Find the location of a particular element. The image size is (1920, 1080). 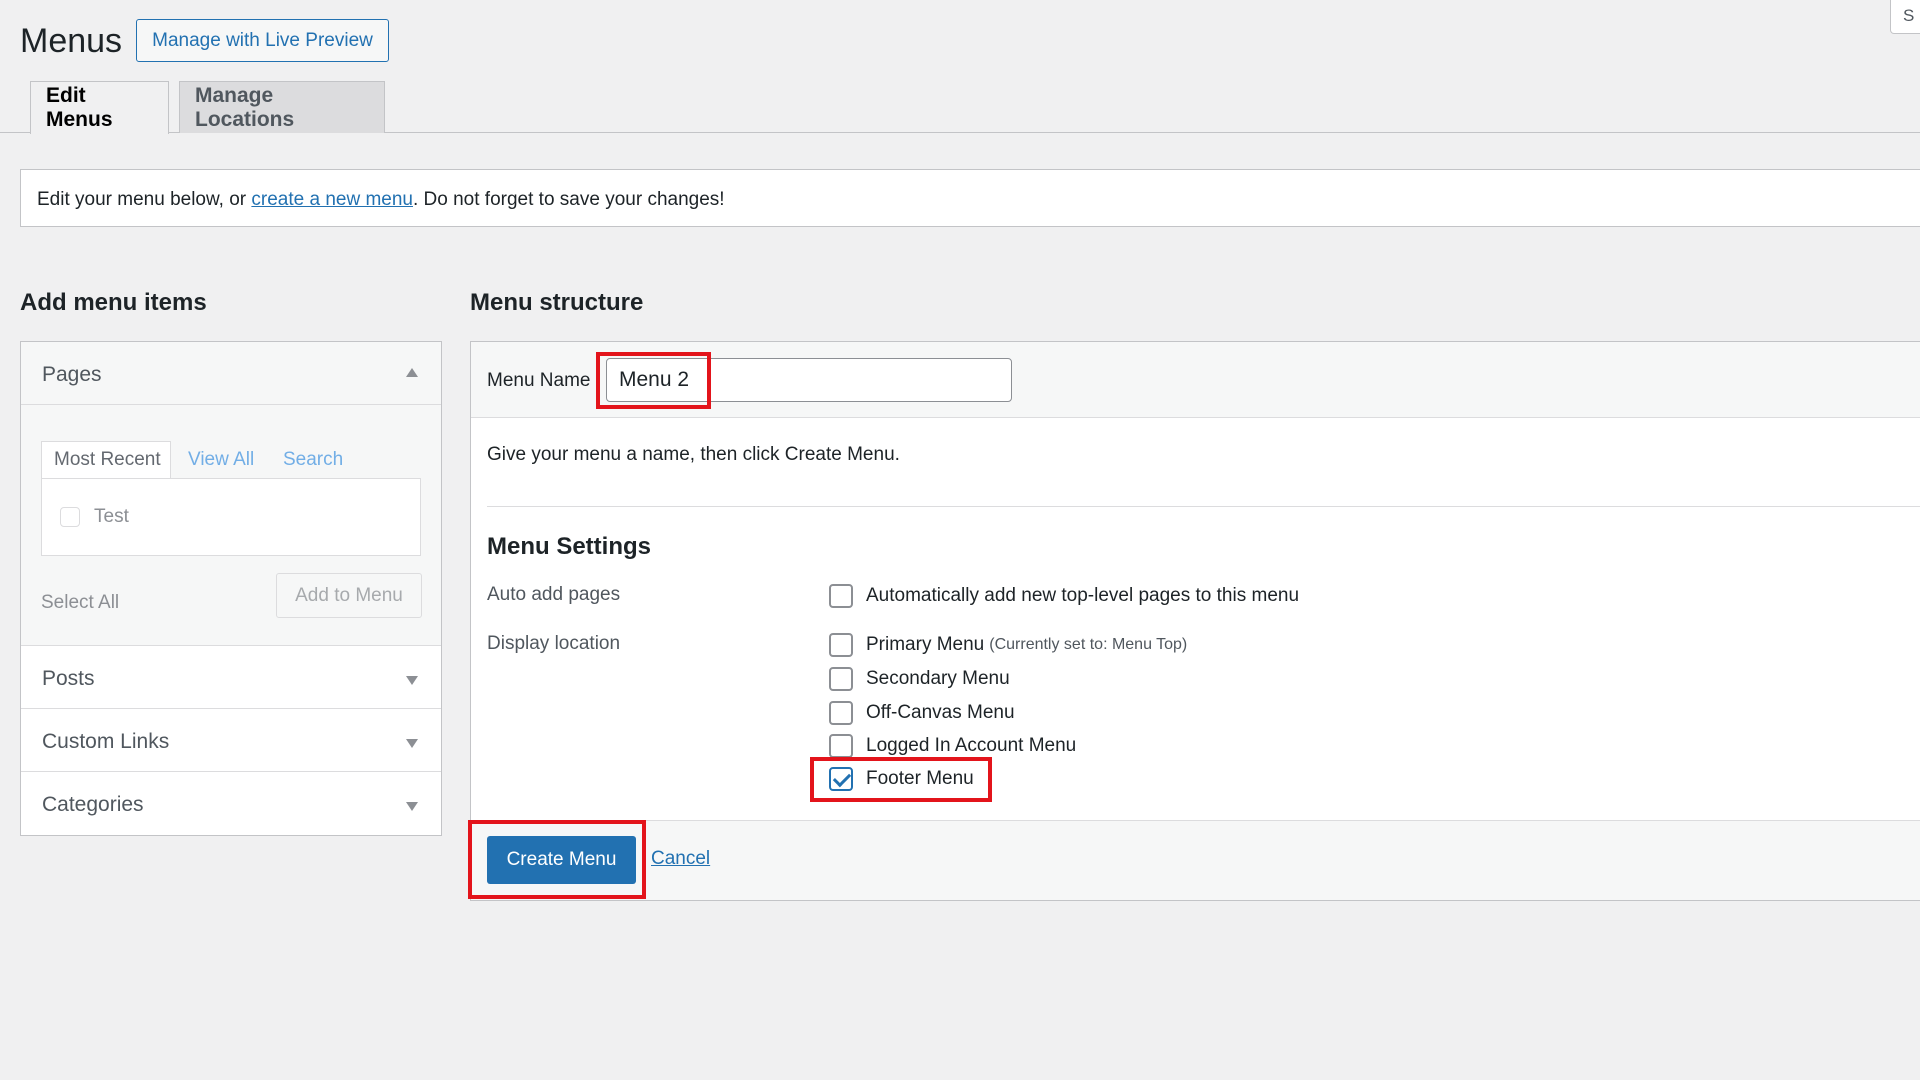

pages-section-header: Pages is located at coordinates (231, 373).